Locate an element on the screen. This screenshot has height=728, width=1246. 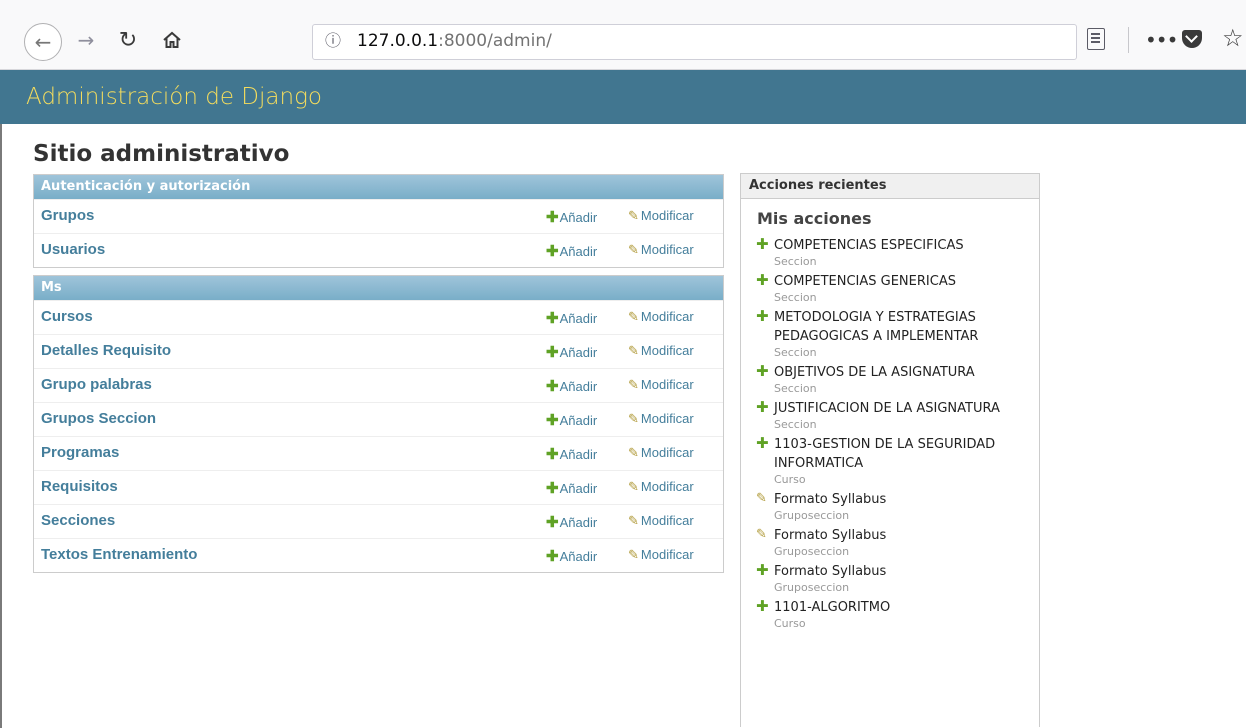
page-title: Sitio administrativo is located at coordinates (161, 154).